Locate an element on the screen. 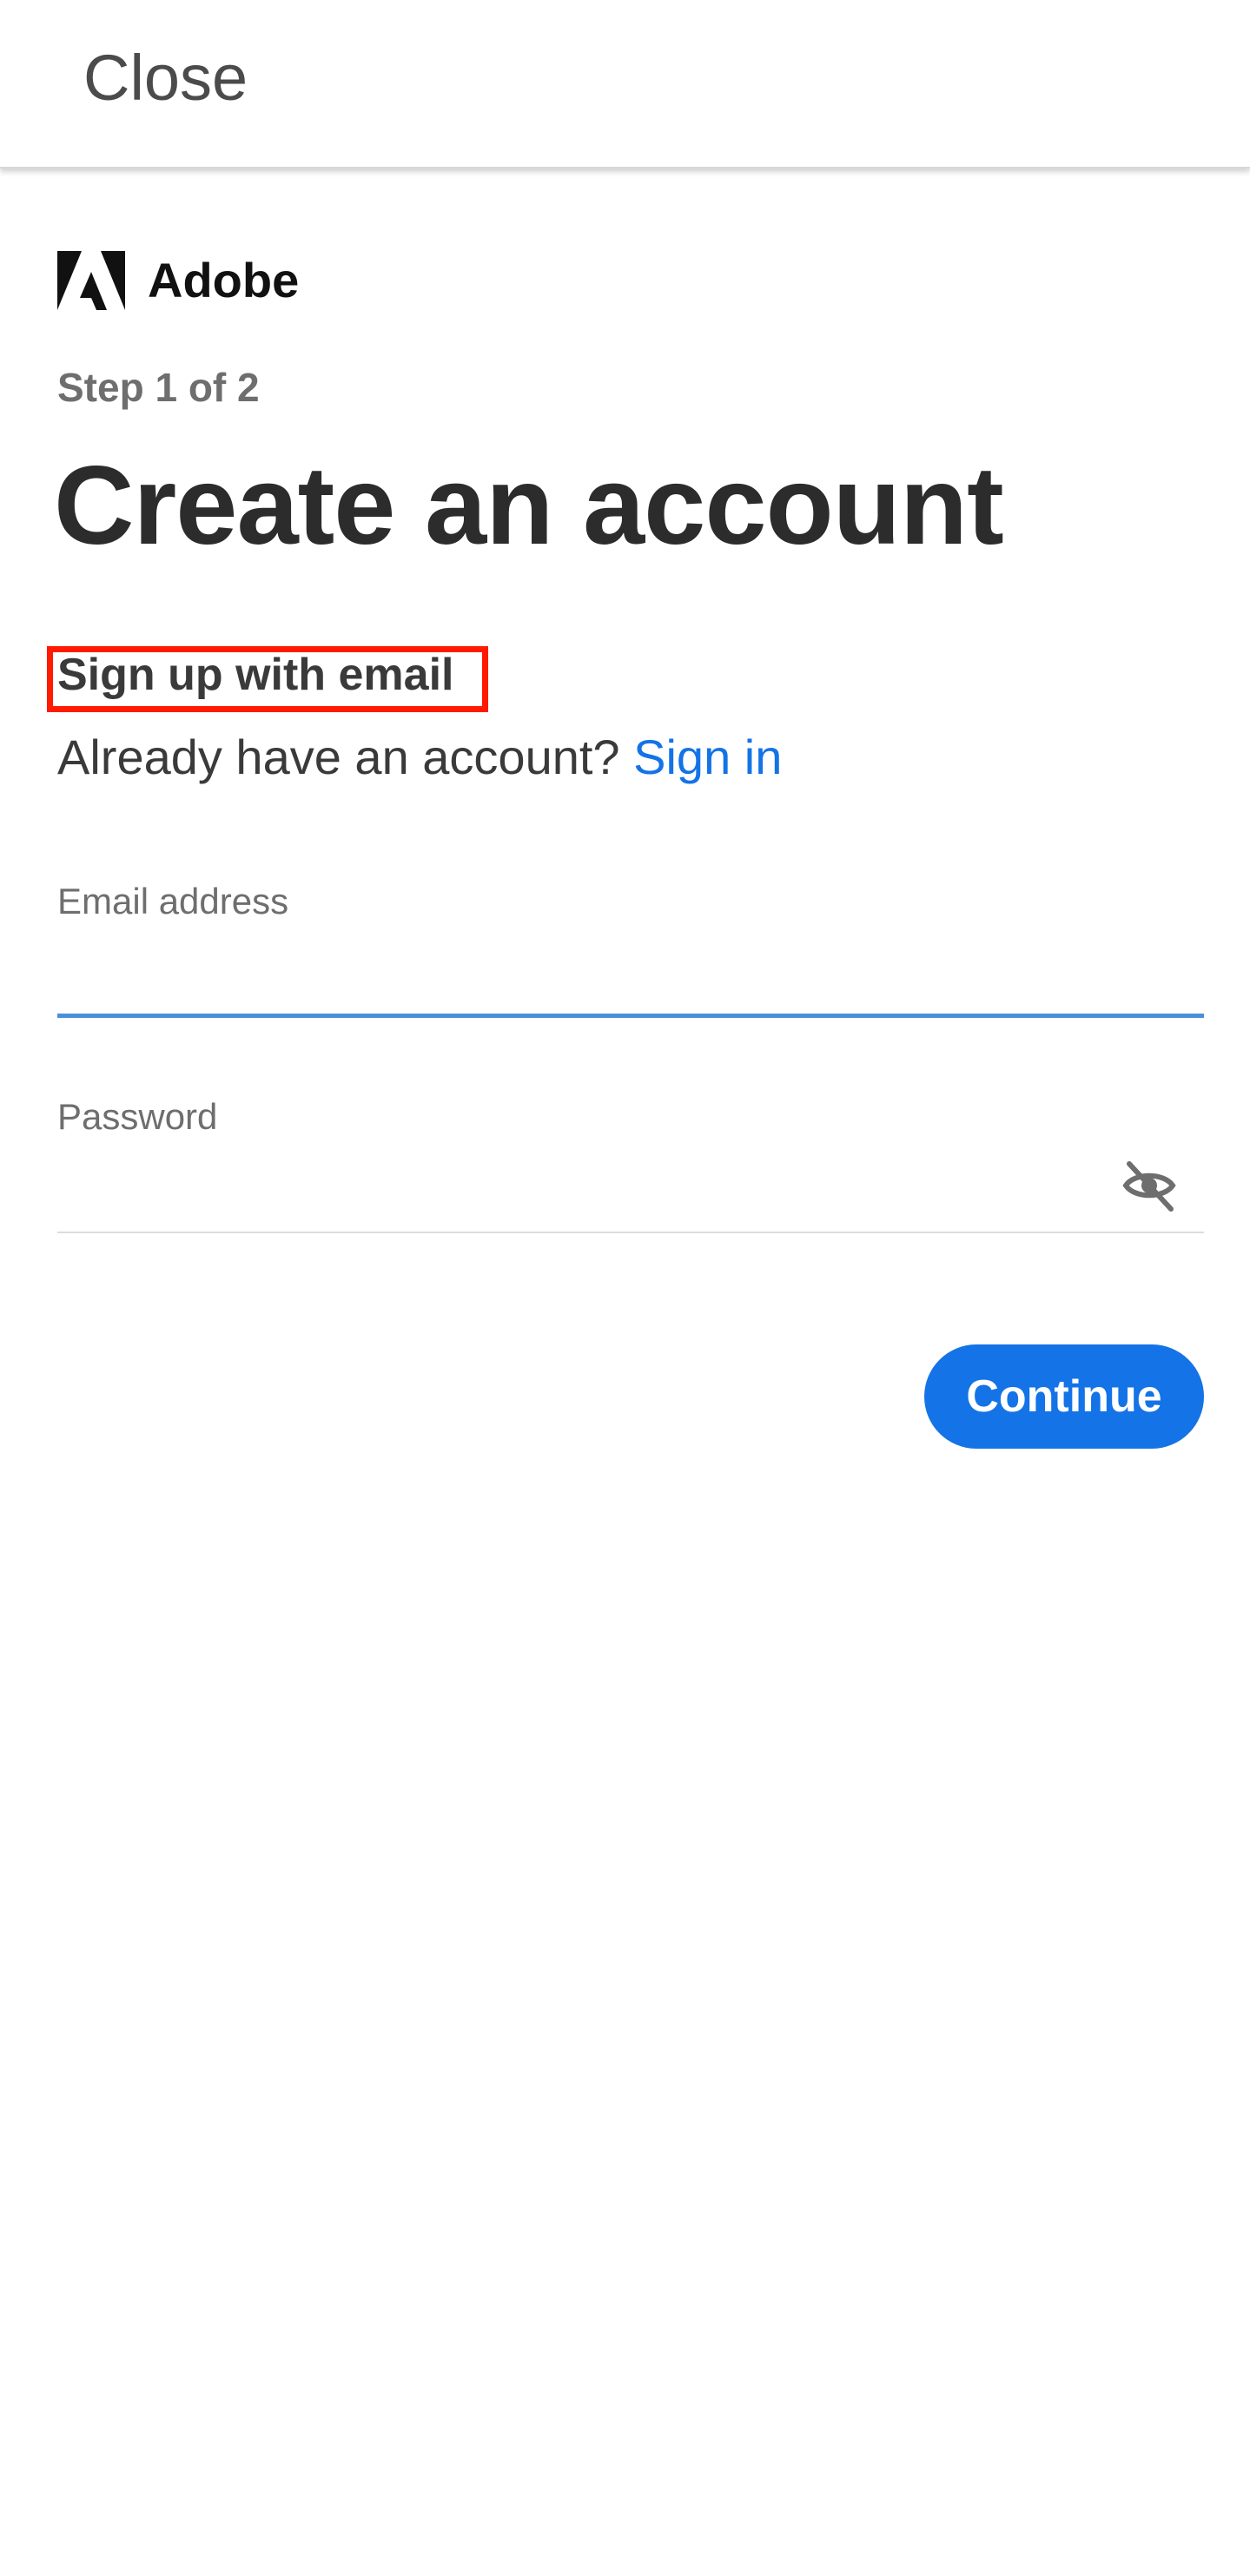 This screenshot has height=2576, width=1250. brand-logo: Adobe is located at coordinates (178, 281).